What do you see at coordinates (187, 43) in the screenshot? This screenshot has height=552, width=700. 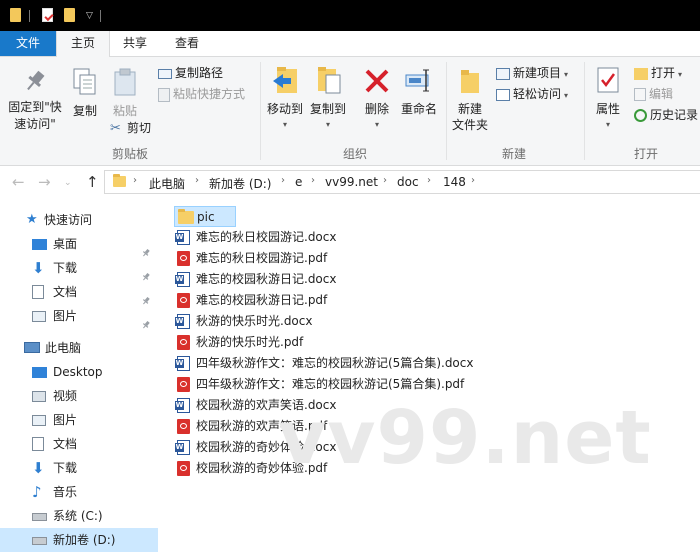 I see `tab-view: 查看` at bounding box center [187, 43].